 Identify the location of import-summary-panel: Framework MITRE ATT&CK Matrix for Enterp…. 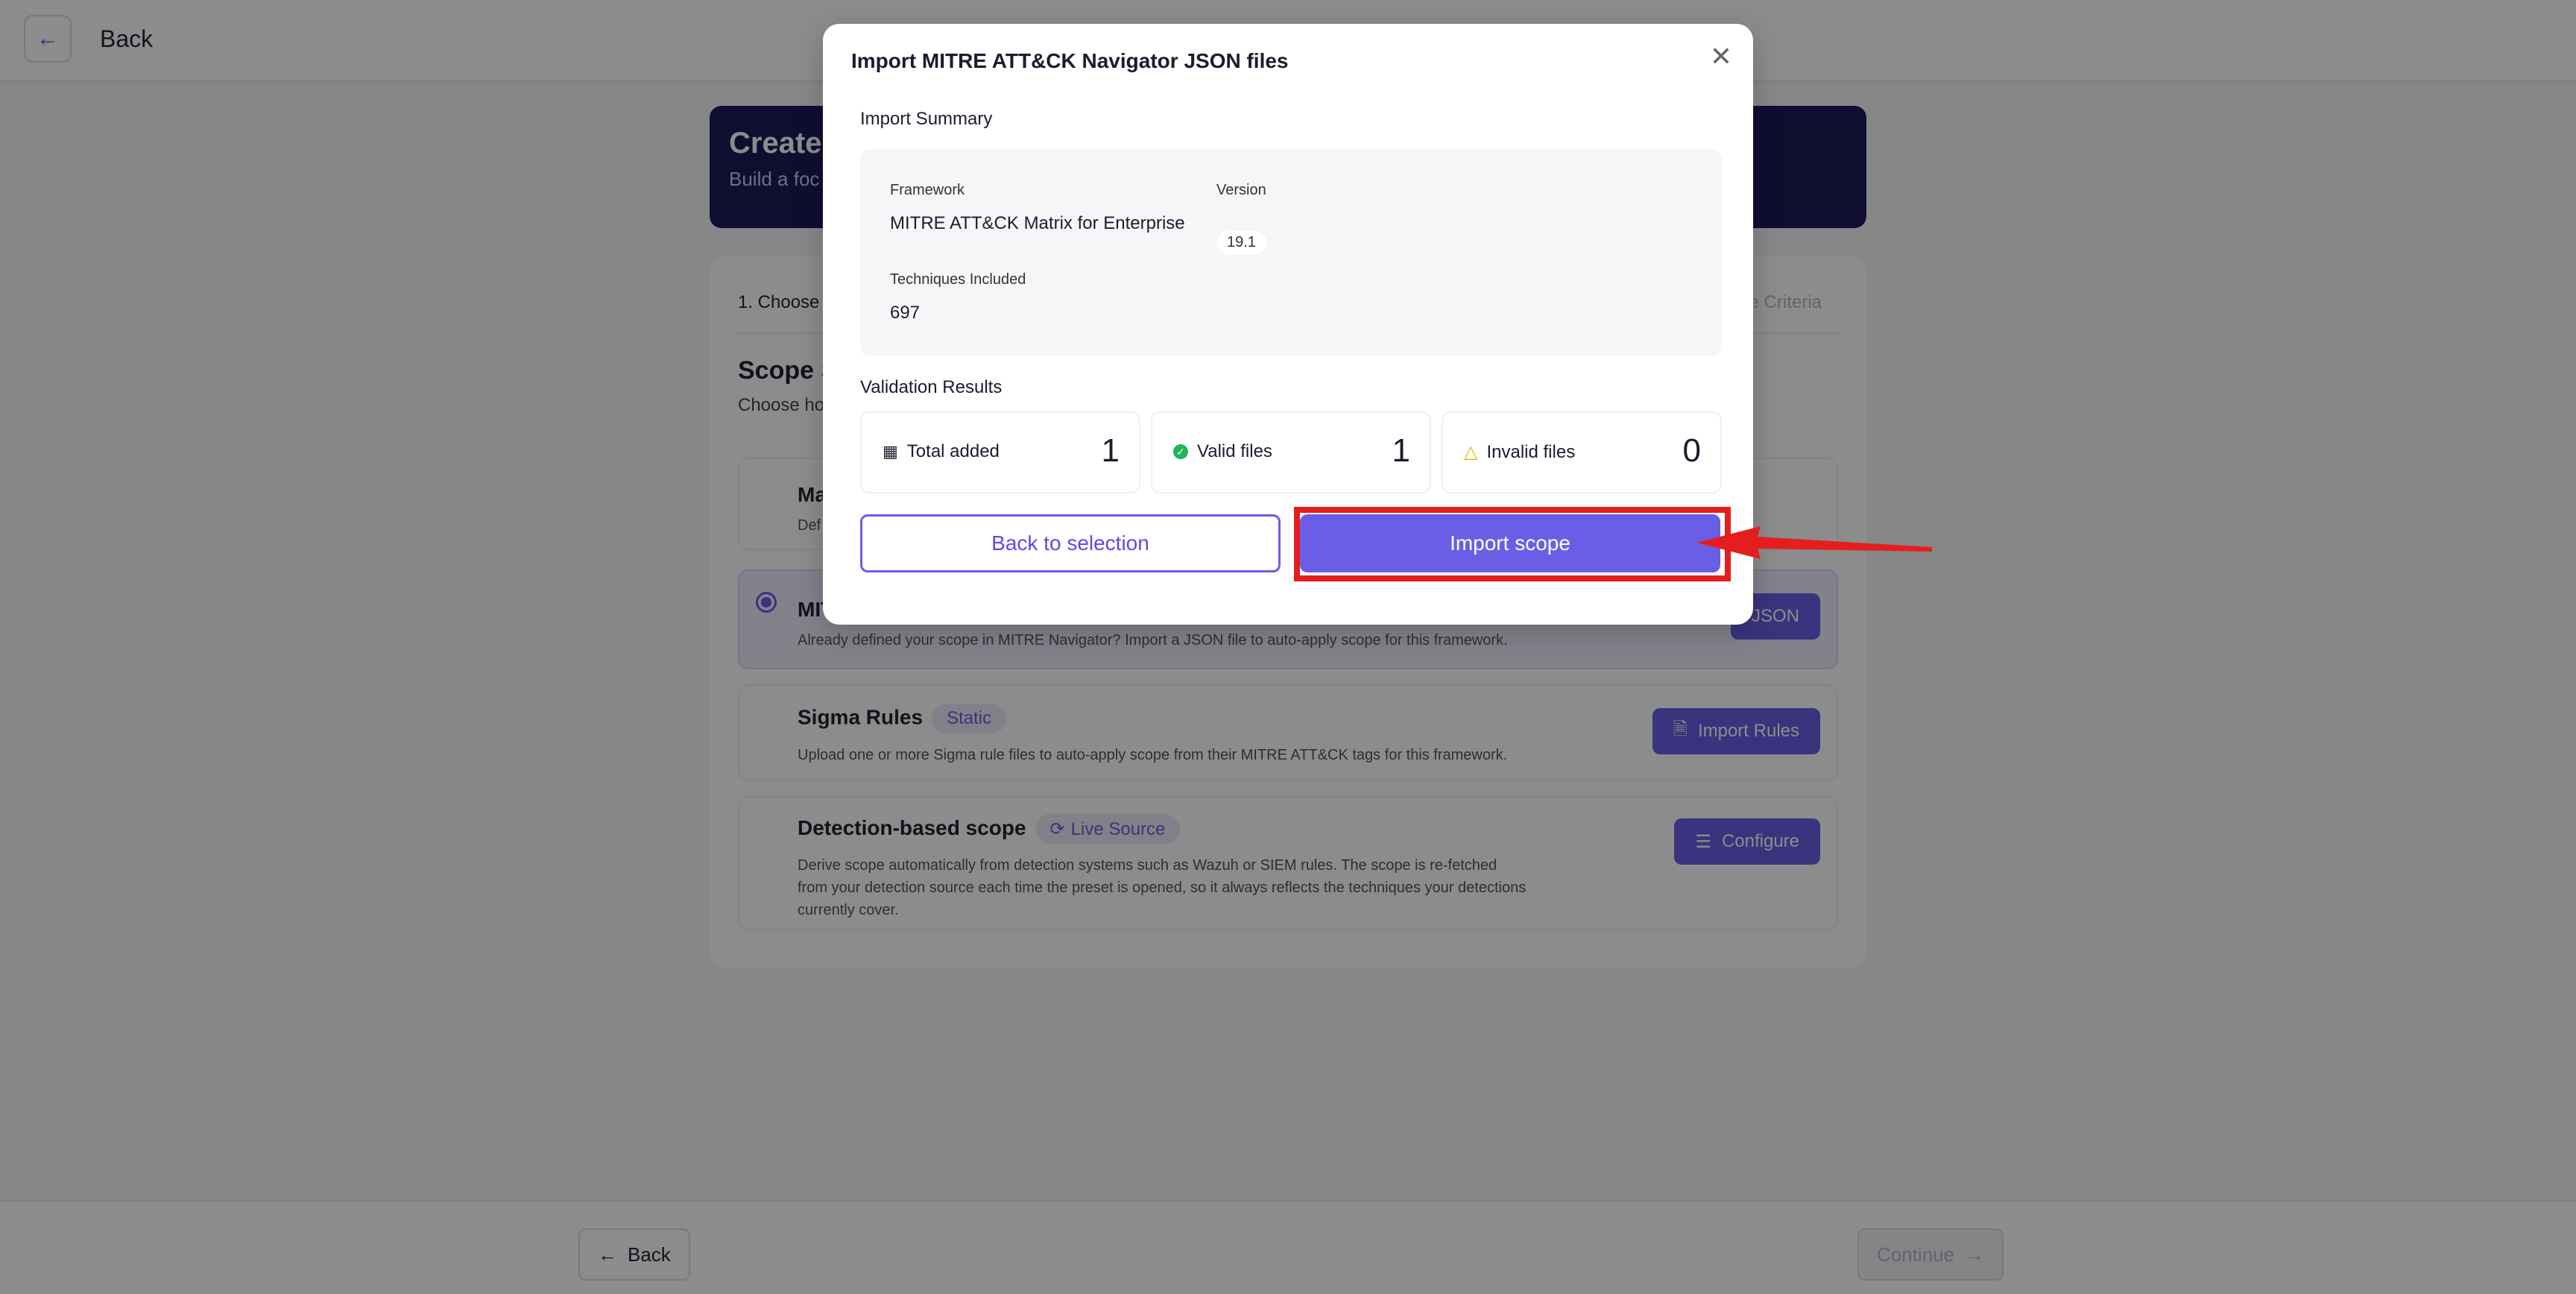
(1291, 253).